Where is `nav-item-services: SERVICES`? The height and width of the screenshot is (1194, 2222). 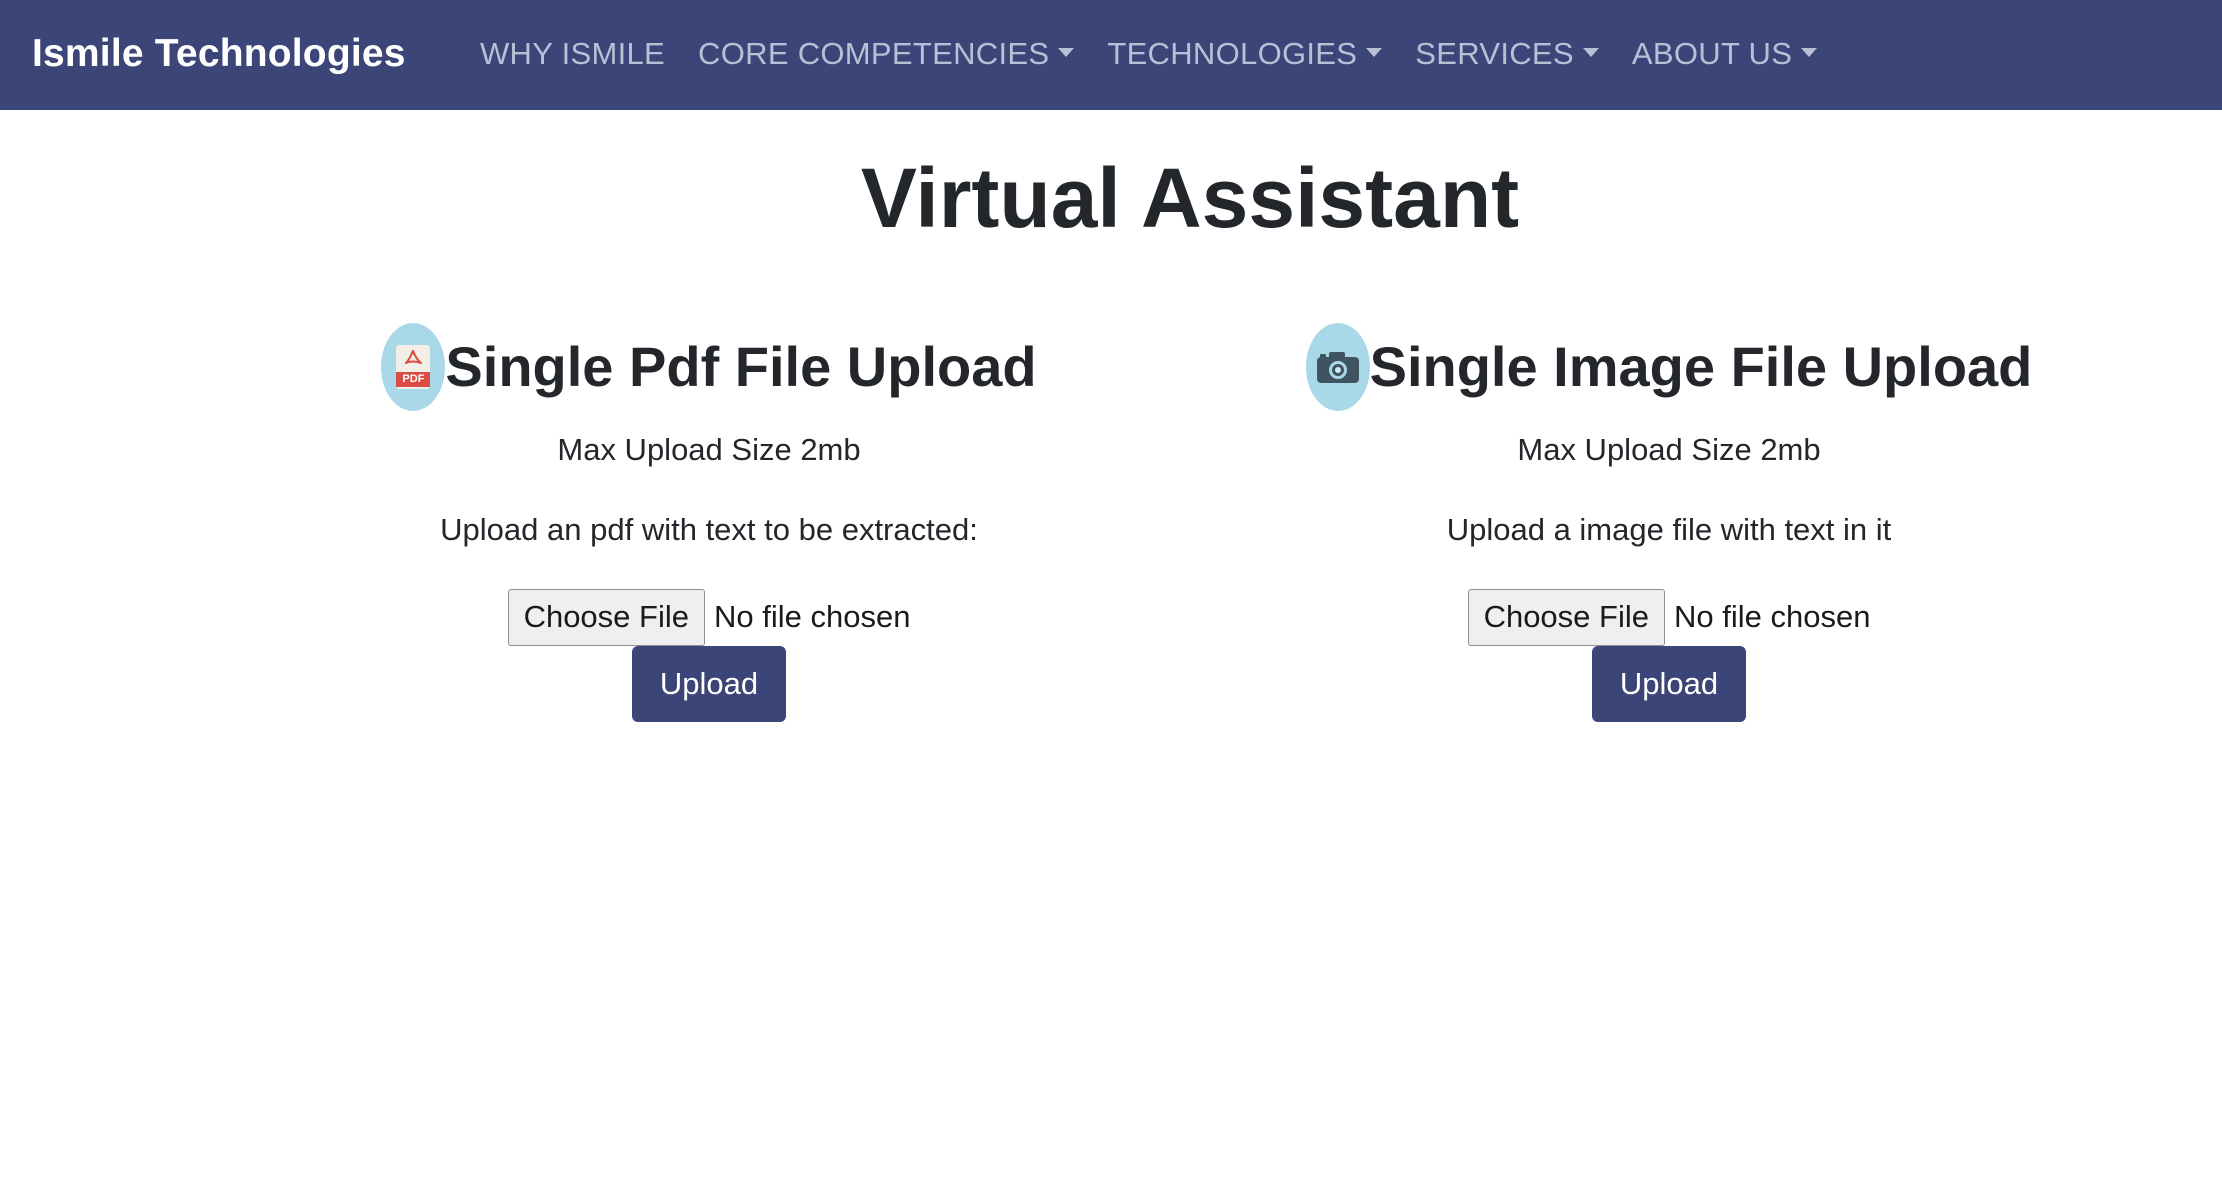 nav-item-services: SERVICES is located at coordinates (1507, 54).